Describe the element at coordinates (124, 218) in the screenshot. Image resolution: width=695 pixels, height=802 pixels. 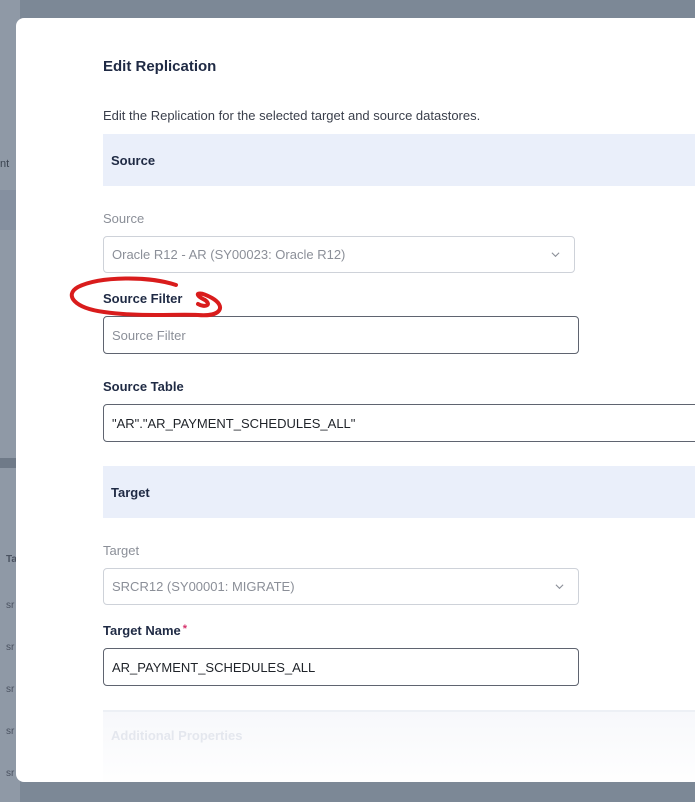
I see `source-label: Source` at that location.